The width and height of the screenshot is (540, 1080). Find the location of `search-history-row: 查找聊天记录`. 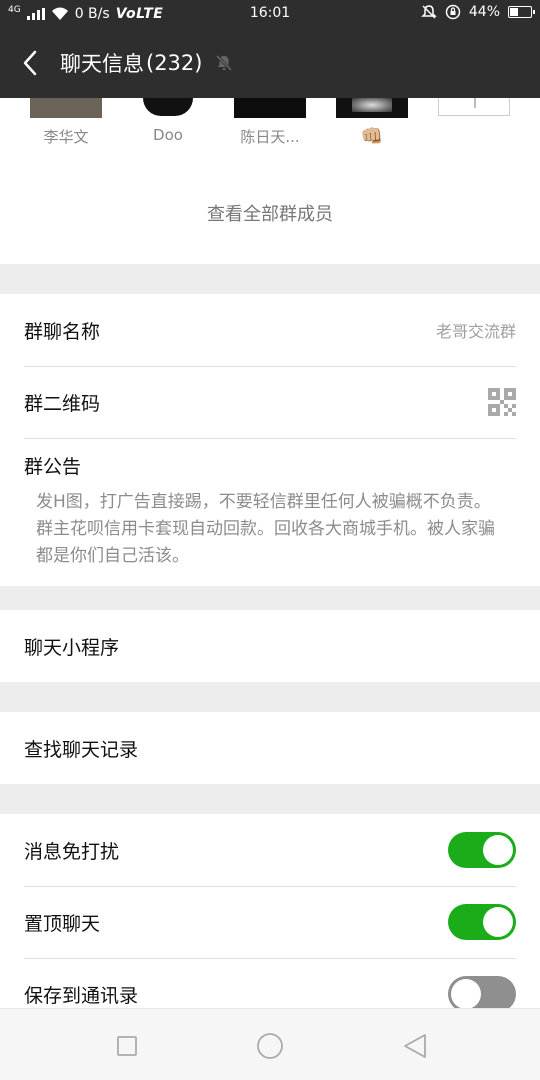

search-history-row: 查找聊天记录 is located at coordinates (270, 748).